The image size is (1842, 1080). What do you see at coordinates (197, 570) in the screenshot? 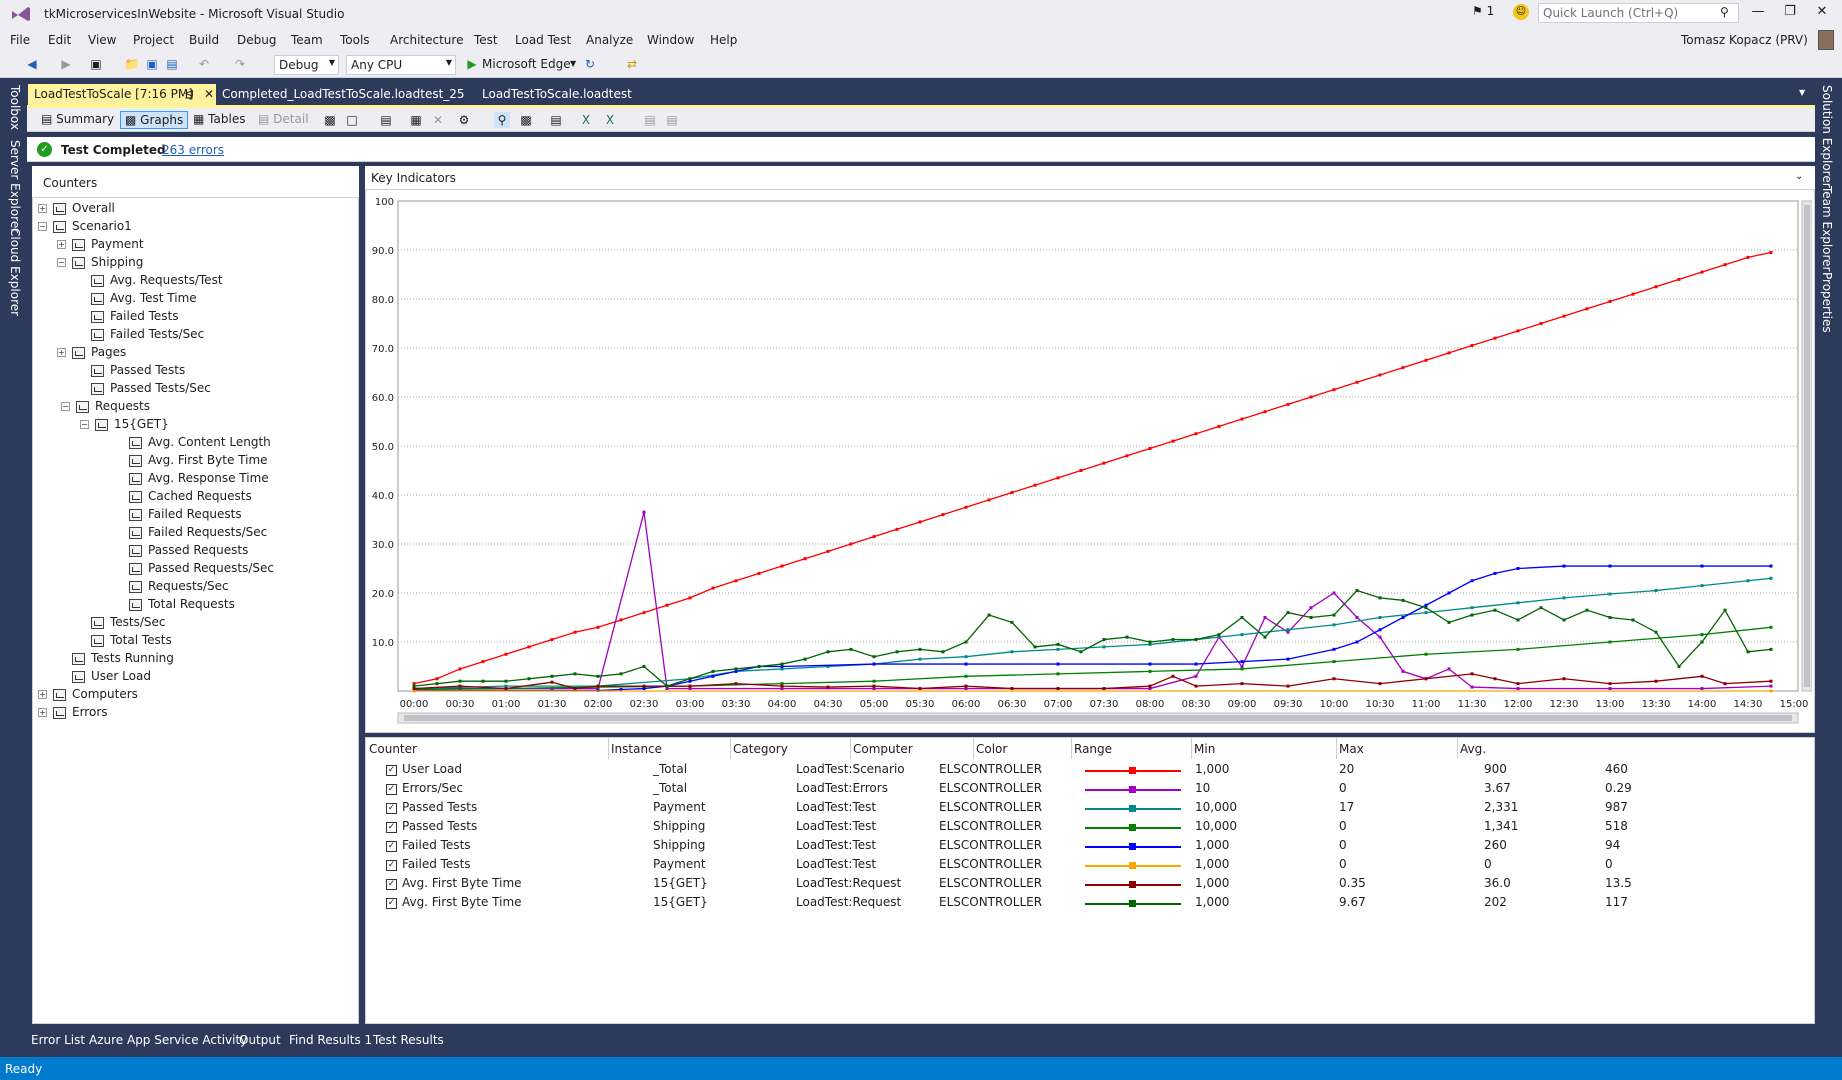
I see `tree-node: Passed Requests/Sec` at bounding box center [197, 570].